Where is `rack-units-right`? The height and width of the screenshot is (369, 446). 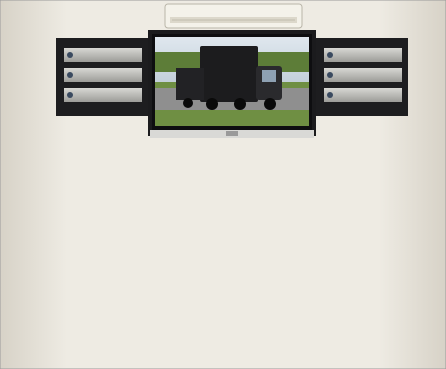
rack-units-right is located at coordinates (362, 77).